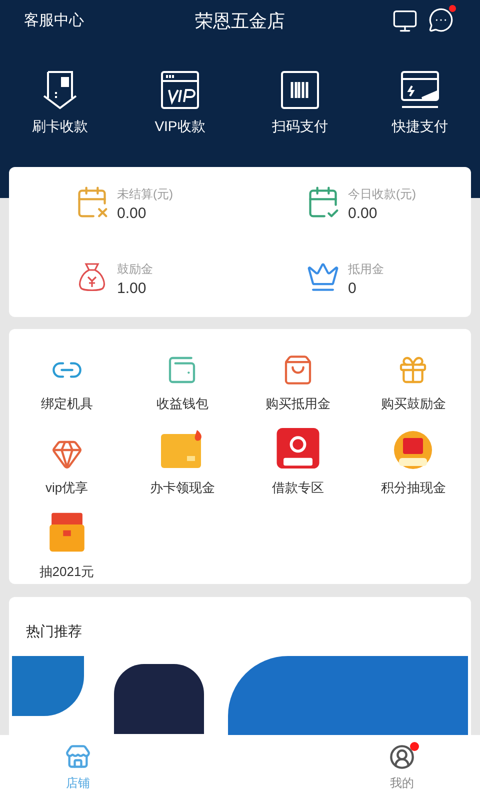  I want to click on quick-action-button: 扫码支付, so click(300, 103).